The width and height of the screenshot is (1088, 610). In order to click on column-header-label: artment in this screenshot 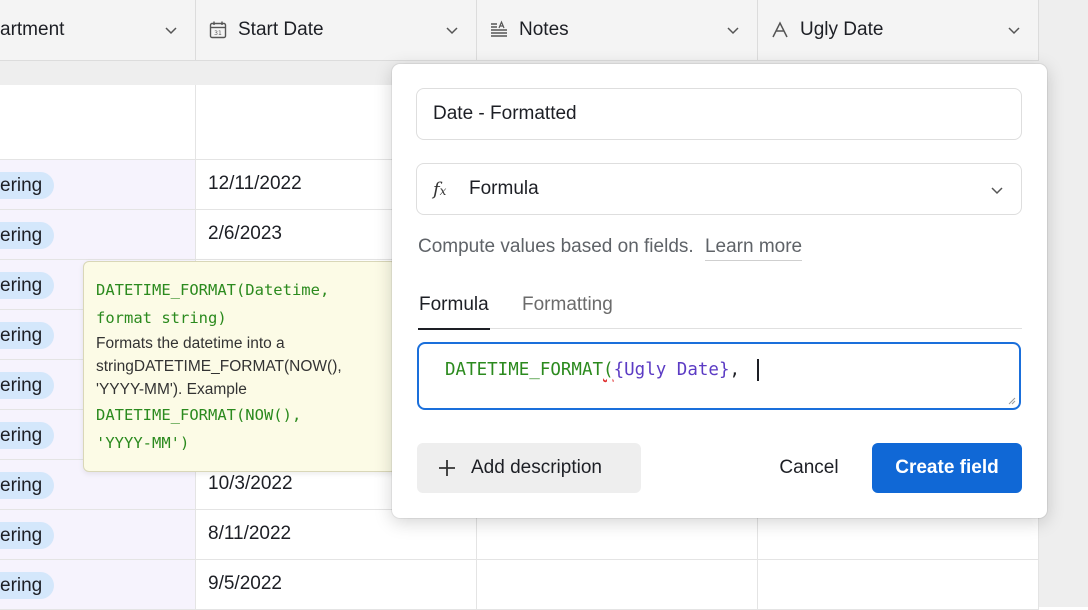, I will do `click(32, 29)`.